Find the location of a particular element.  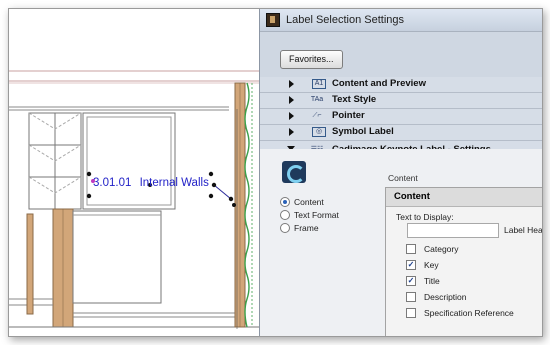

checkbox-title: ✓ Title is located at coordinates (423, 281).